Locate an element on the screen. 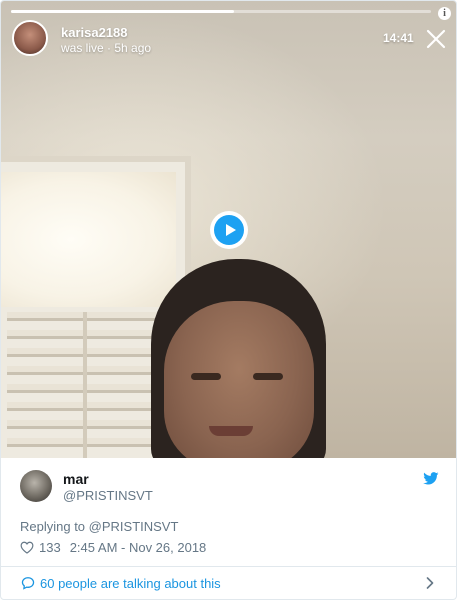 The image size is (457, 600). author-avatar is located at coordinates (36, 486).